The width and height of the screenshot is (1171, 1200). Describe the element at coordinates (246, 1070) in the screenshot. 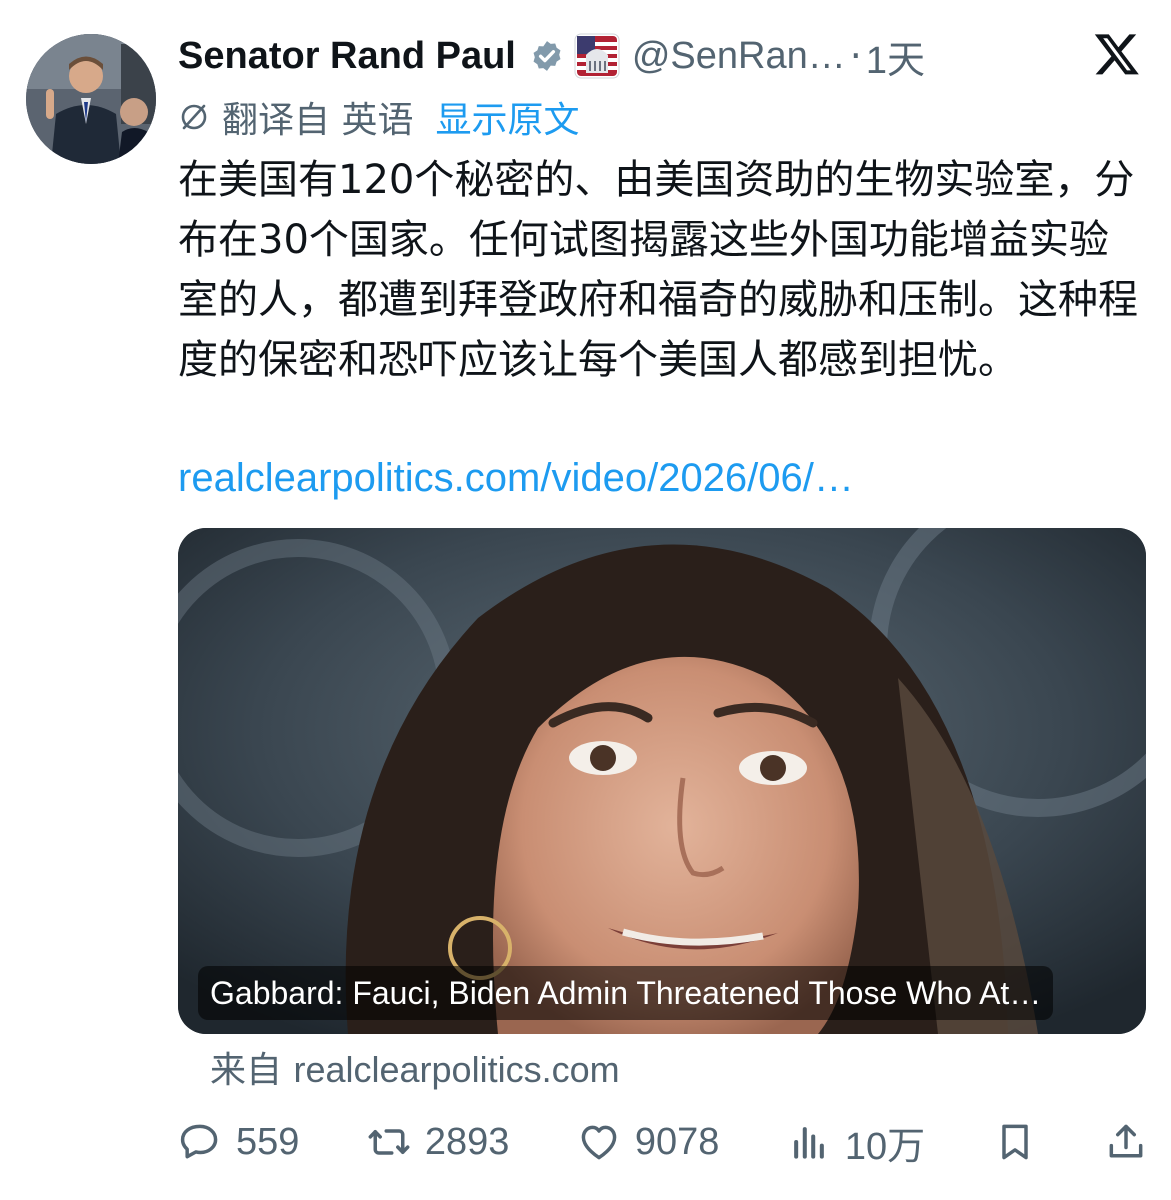

I see `card-source-prefix: 来自` at that location.